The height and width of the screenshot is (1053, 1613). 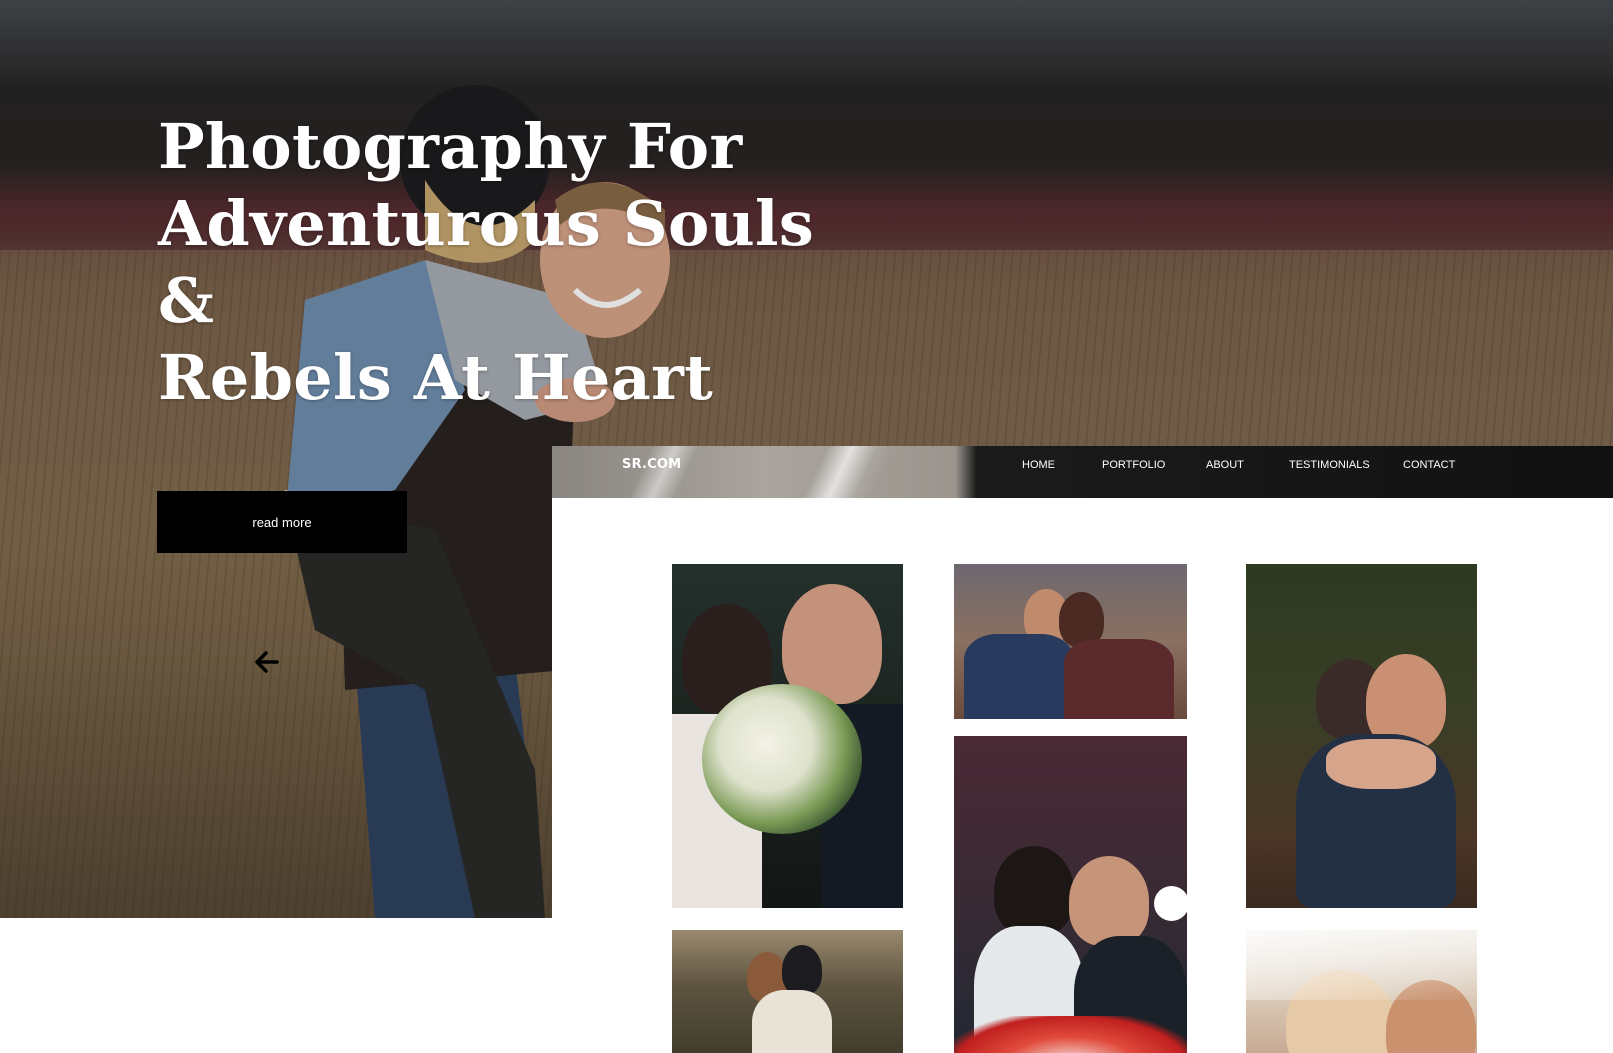 I want to click on nav-home: HOME, so click(x=1038, y=465).